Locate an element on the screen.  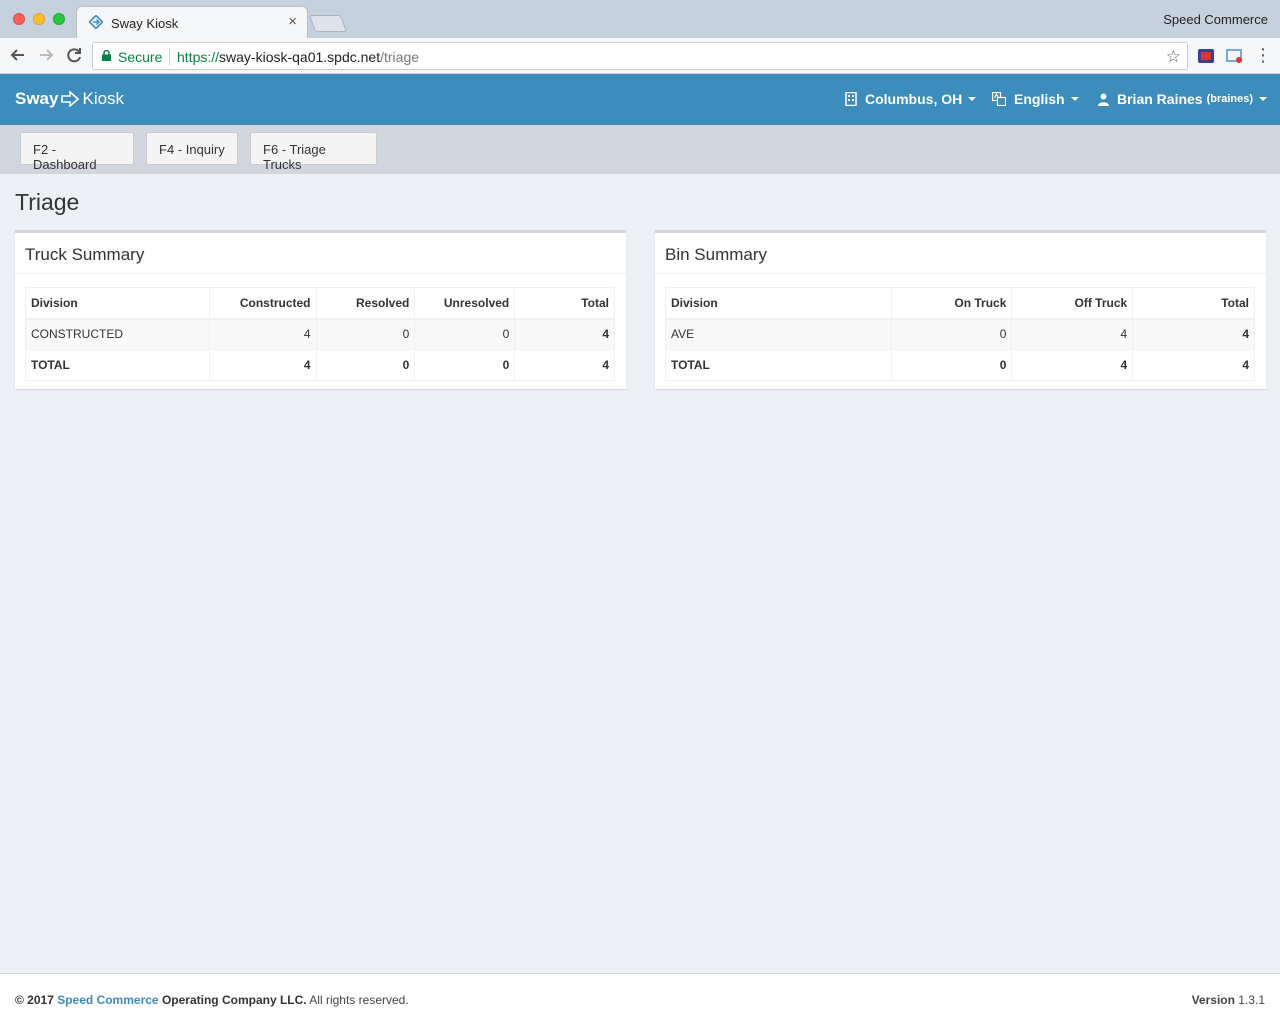
column-header: Constructed is located at coordinates (262, 303).